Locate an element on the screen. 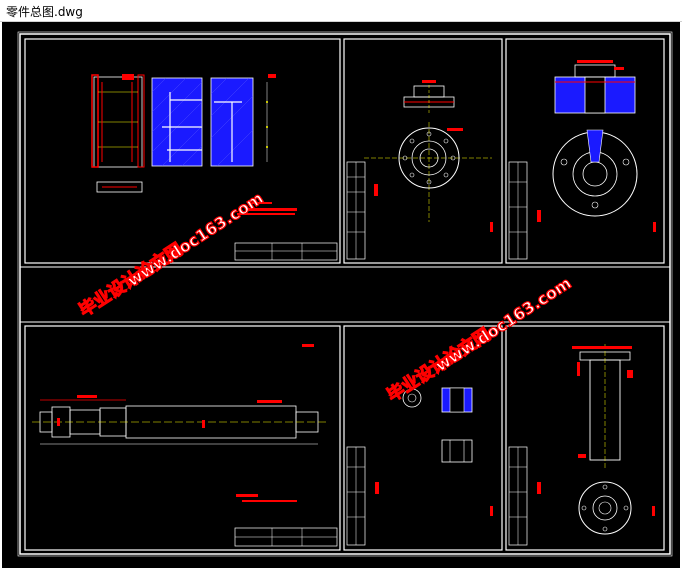  sheet-sleeve is located at coordinates (423, 438).